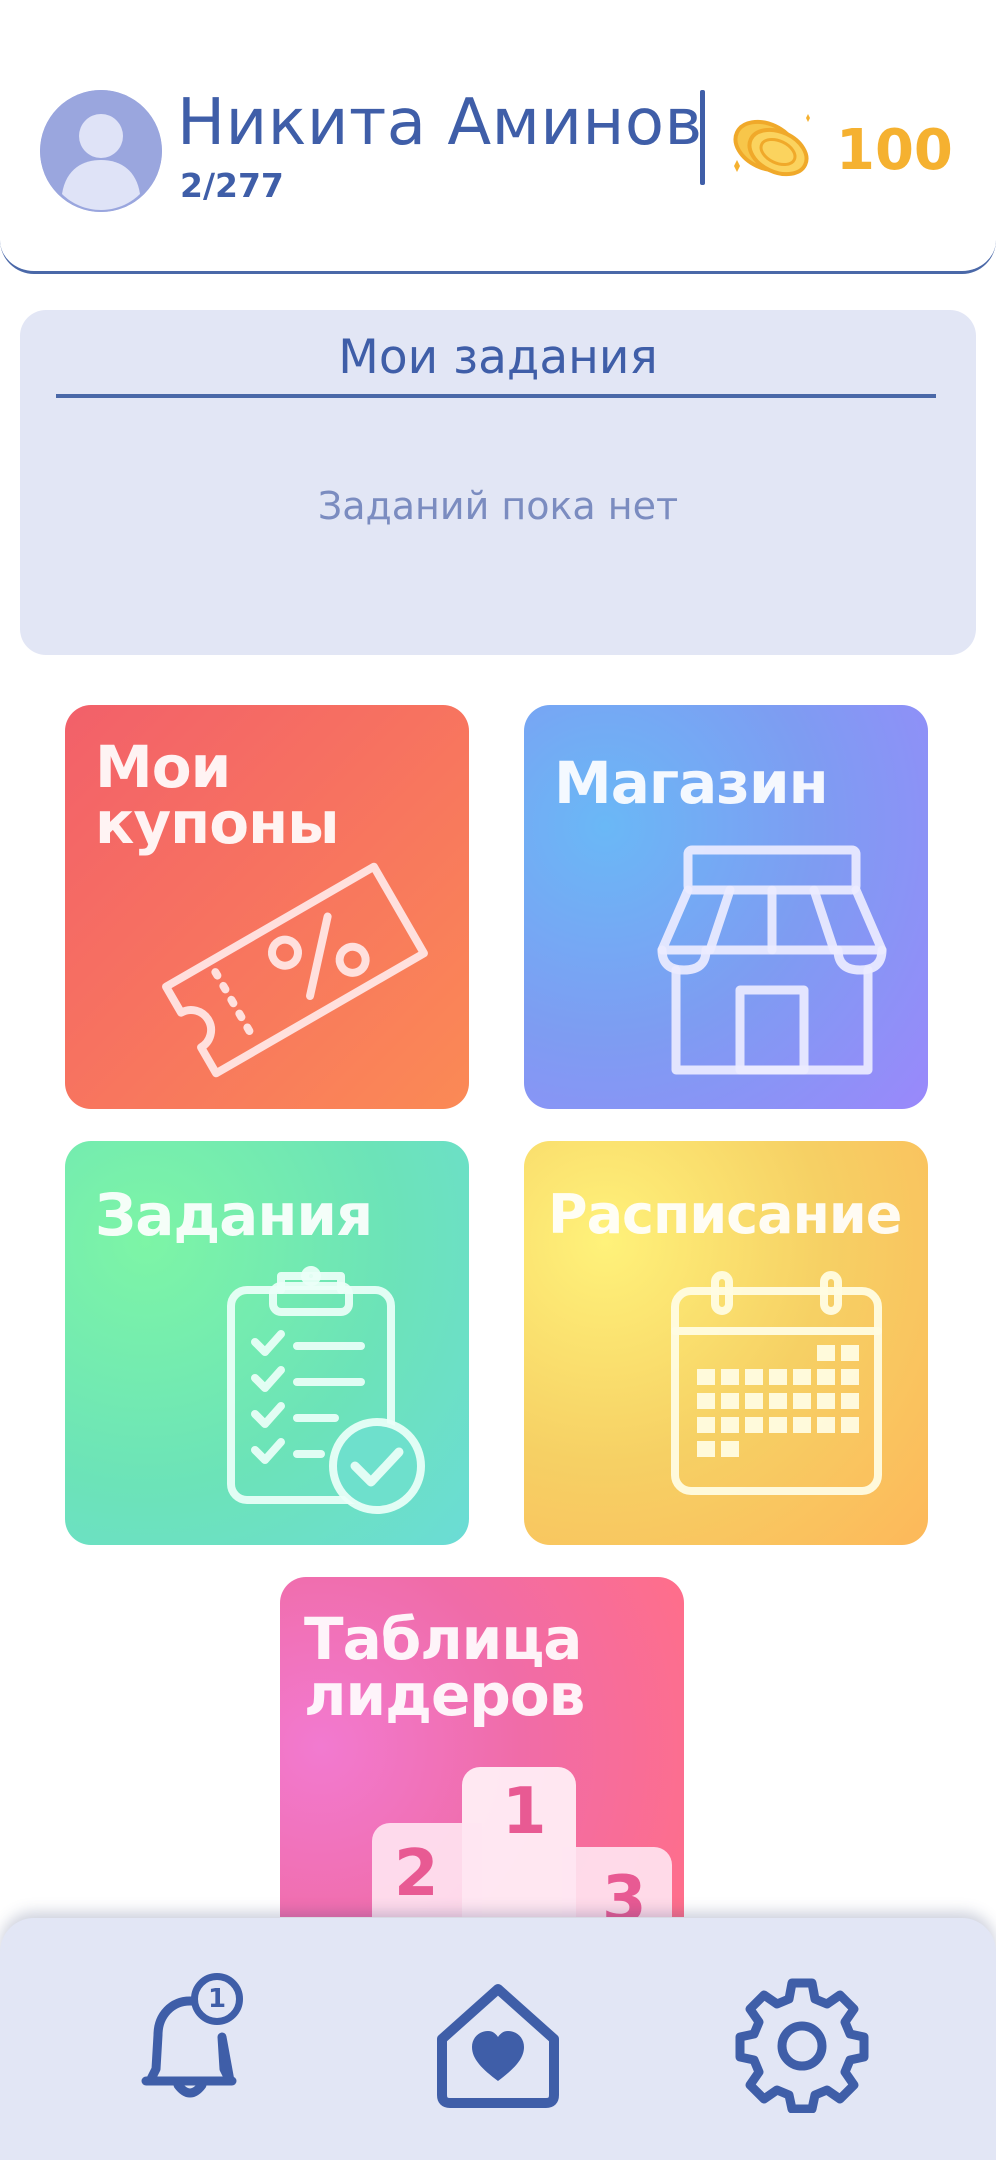 Image resolution: width=996 pixels, height=2160 pixels. I want to click on tile-my-coupons-label: Мои купоны, so click(217, 795).